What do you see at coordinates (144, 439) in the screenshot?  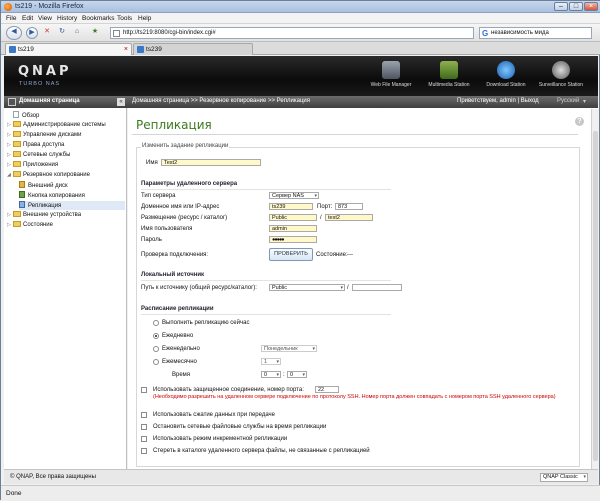 I see `incremental-checkbox` at bounding box center [144, 439].